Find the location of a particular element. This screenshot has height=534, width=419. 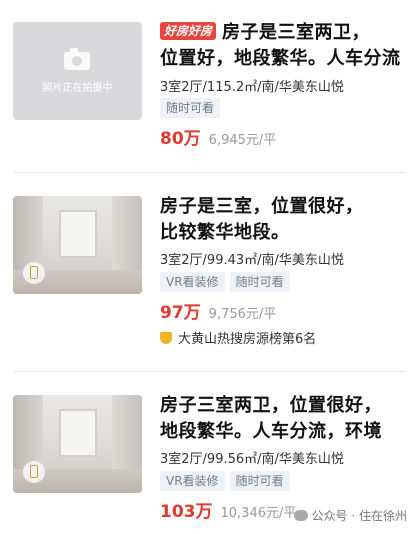

watermark: 公众号 · 住在徐州 is located at coordinates (350, 515).